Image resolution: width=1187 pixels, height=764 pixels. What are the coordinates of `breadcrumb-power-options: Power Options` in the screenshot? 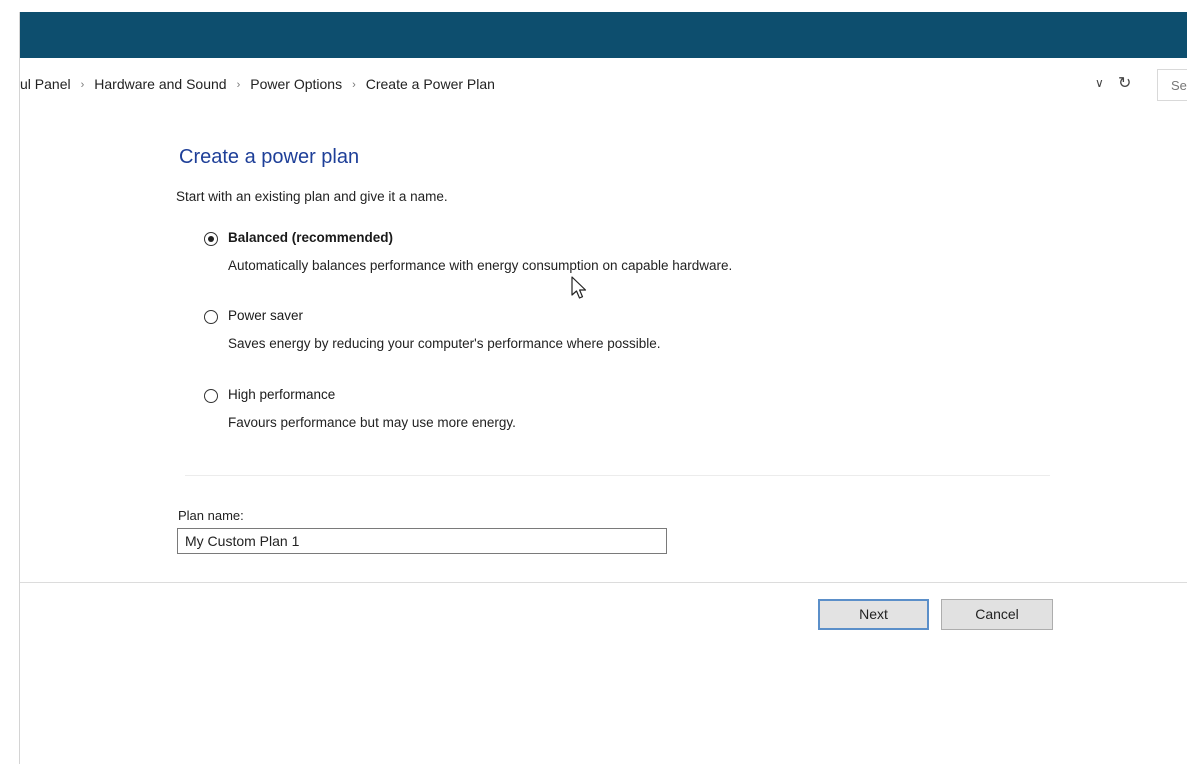 It's located at (296, 84).